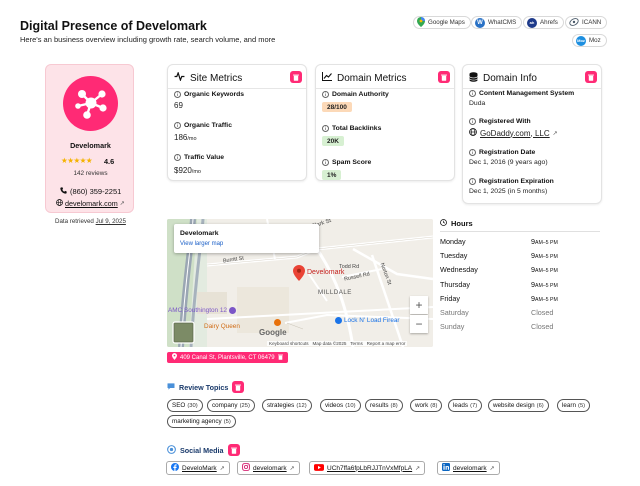  Describe the element at coordinates (394, 405) in the screenshot. I see `topic-count: (8)` at that location.